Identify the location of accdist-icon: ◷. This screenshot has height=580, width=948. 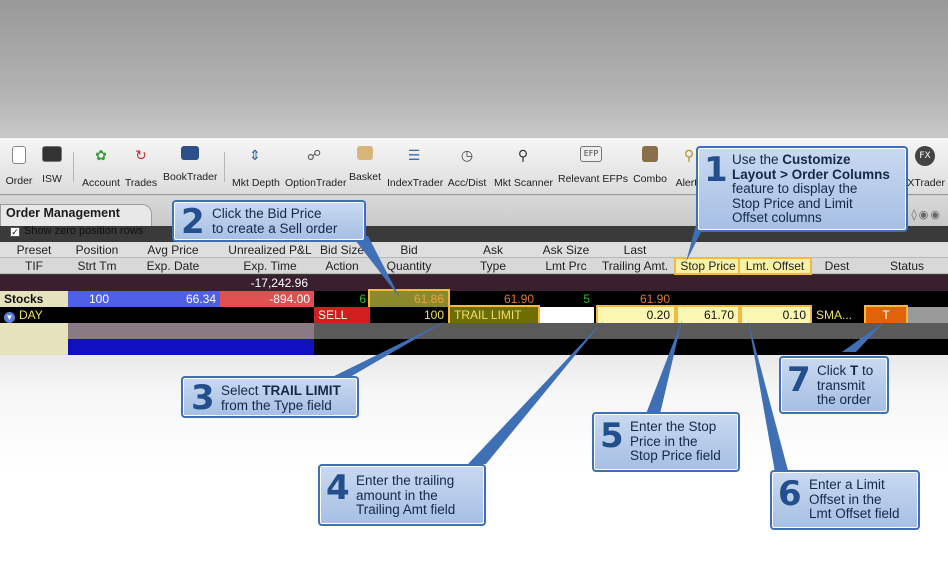
(467, 156).